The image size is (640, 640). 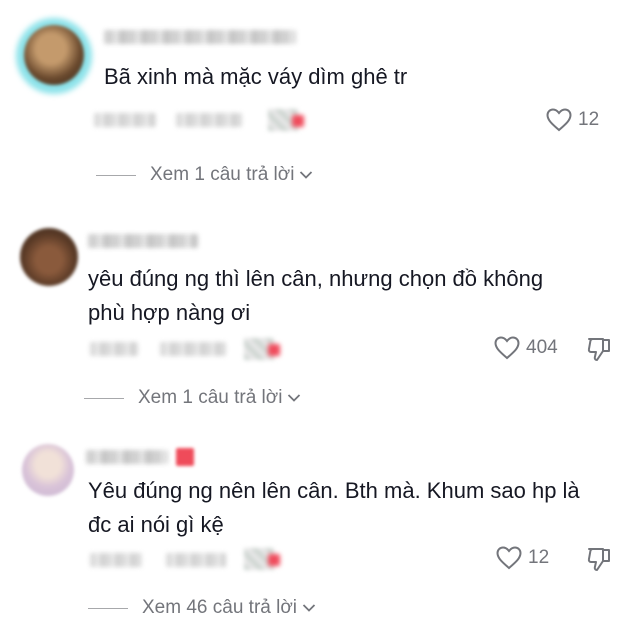 I want to click on comment-text-line: đc ai nói gì kệ, so click(x=156, y=524).